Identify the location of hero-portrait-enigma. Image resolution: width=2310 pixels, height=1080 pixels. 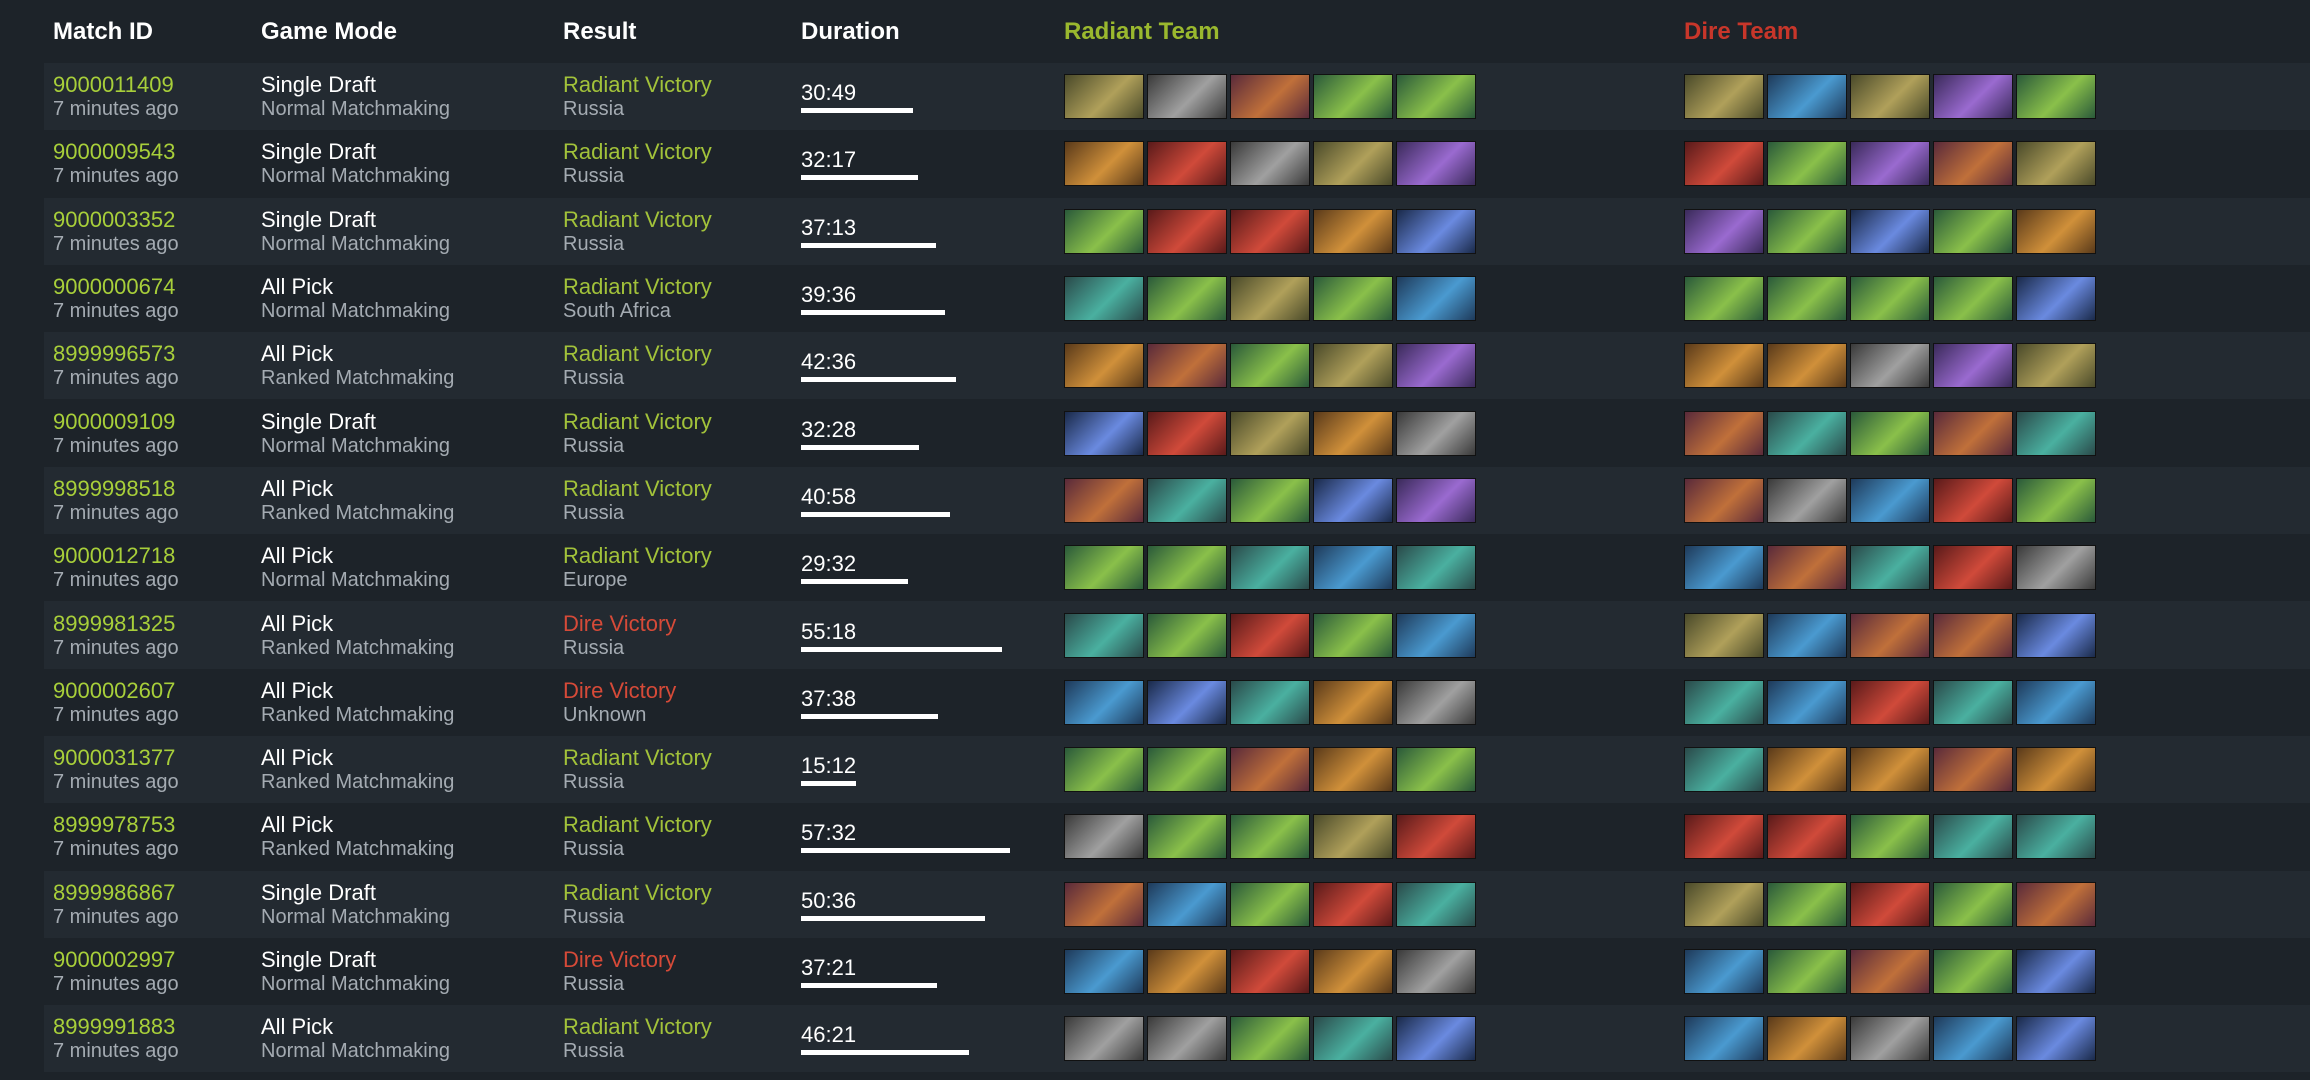
(1890, 904).